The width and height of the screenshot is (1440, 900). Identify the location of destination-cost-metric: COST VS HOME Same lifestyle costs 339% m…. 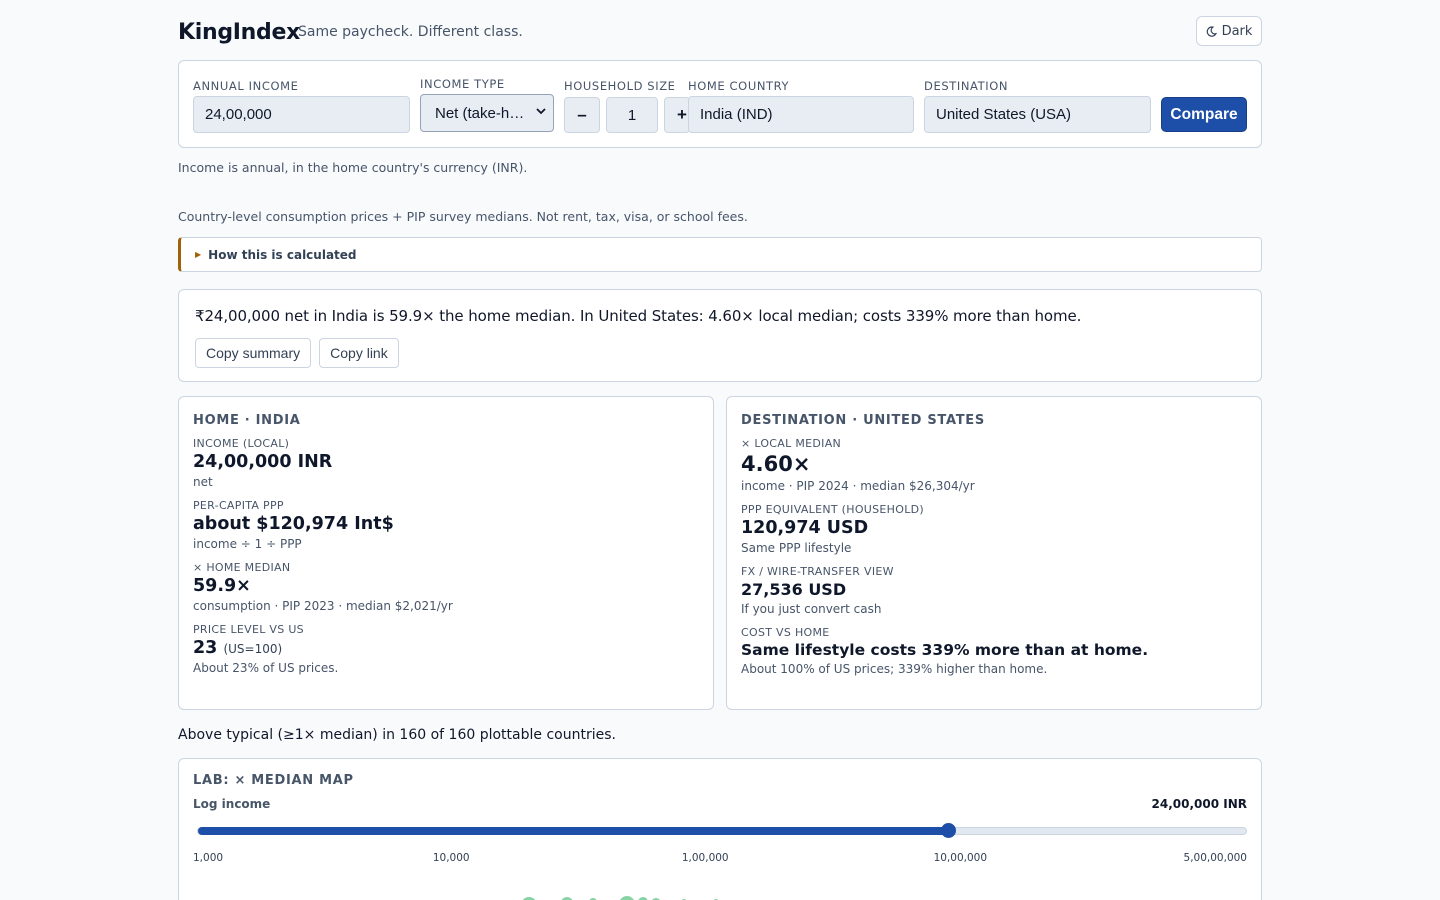
(994, 651).